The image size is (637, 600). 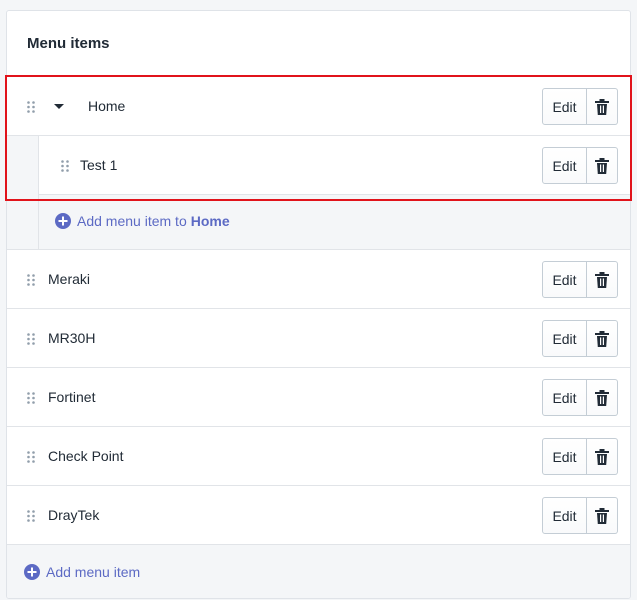 I want to click on add-nested-item-row: Add menu item to Home, so click(x=334, y=222).